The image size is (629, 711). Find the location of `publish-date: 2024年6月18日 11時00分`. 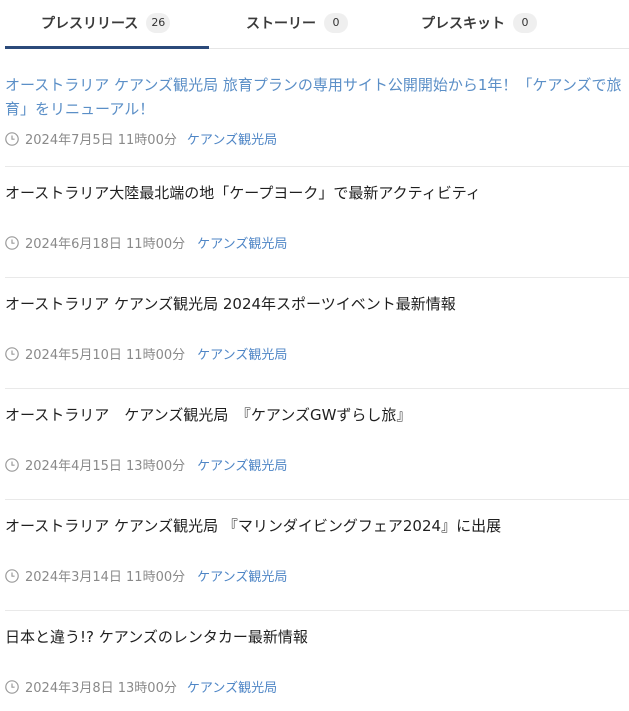

publish-date: 2024年6月18日 11時00分 is located at coordinates (105, 244).